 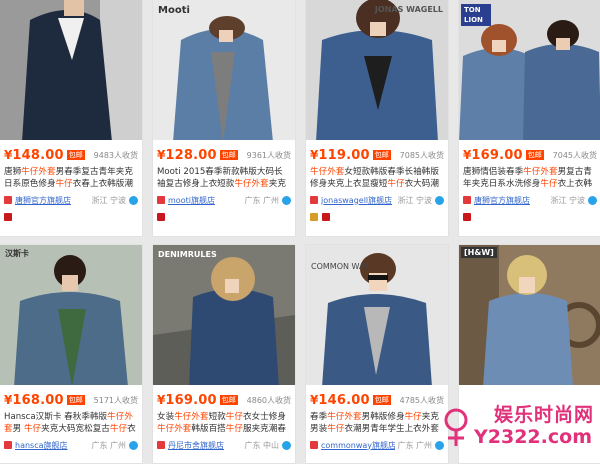 What do you see at coordinates (261, 445) in the screenshot?
I see `location: 广东 中山` at bounding box center [261, 445].